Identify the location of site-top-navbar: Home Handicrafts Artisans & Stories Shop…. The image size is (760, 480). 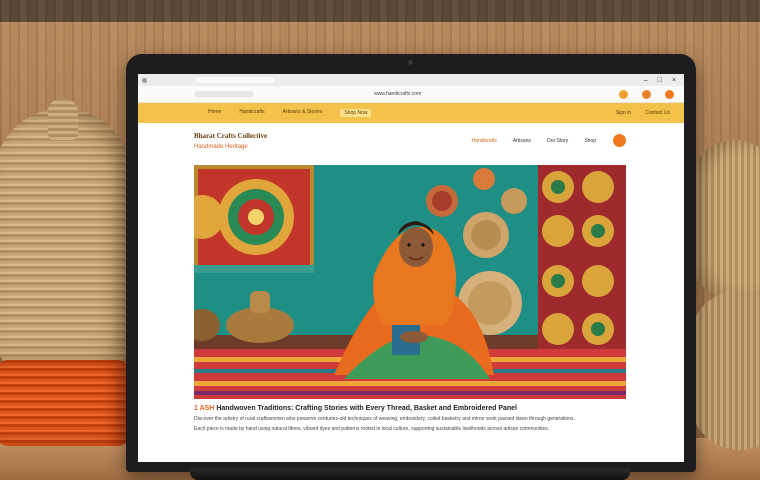
(411, 113).